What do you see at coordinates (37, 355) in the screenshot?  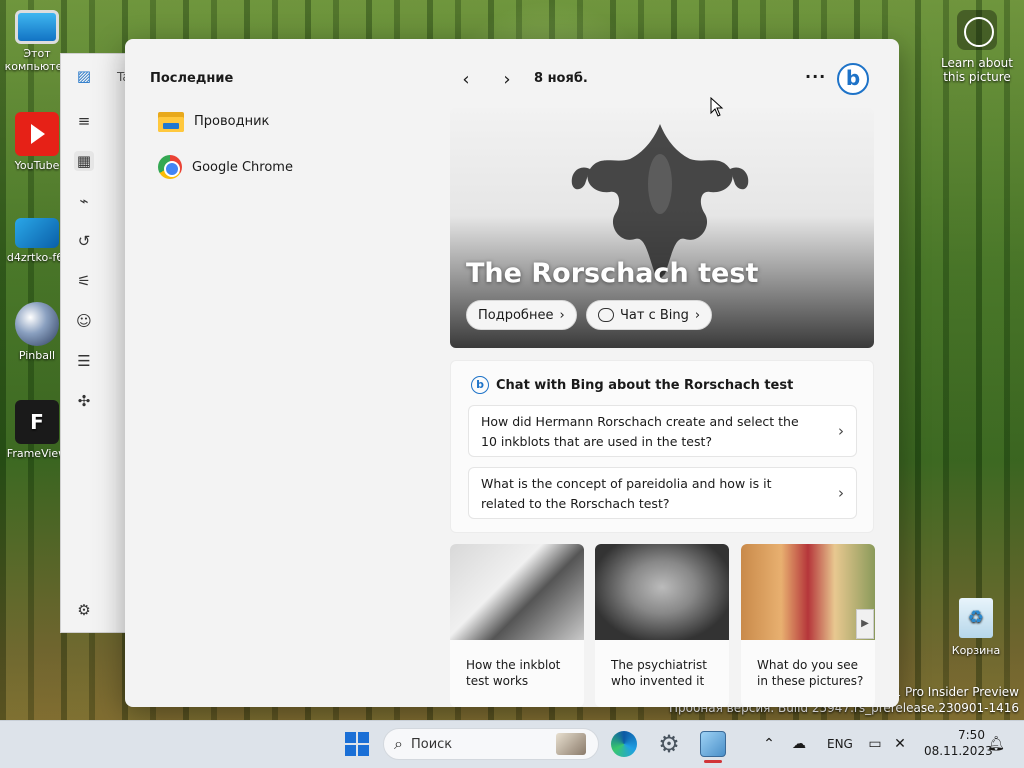 I see `desktop-icon-label: Pinball` at bounding box center [37, 355].